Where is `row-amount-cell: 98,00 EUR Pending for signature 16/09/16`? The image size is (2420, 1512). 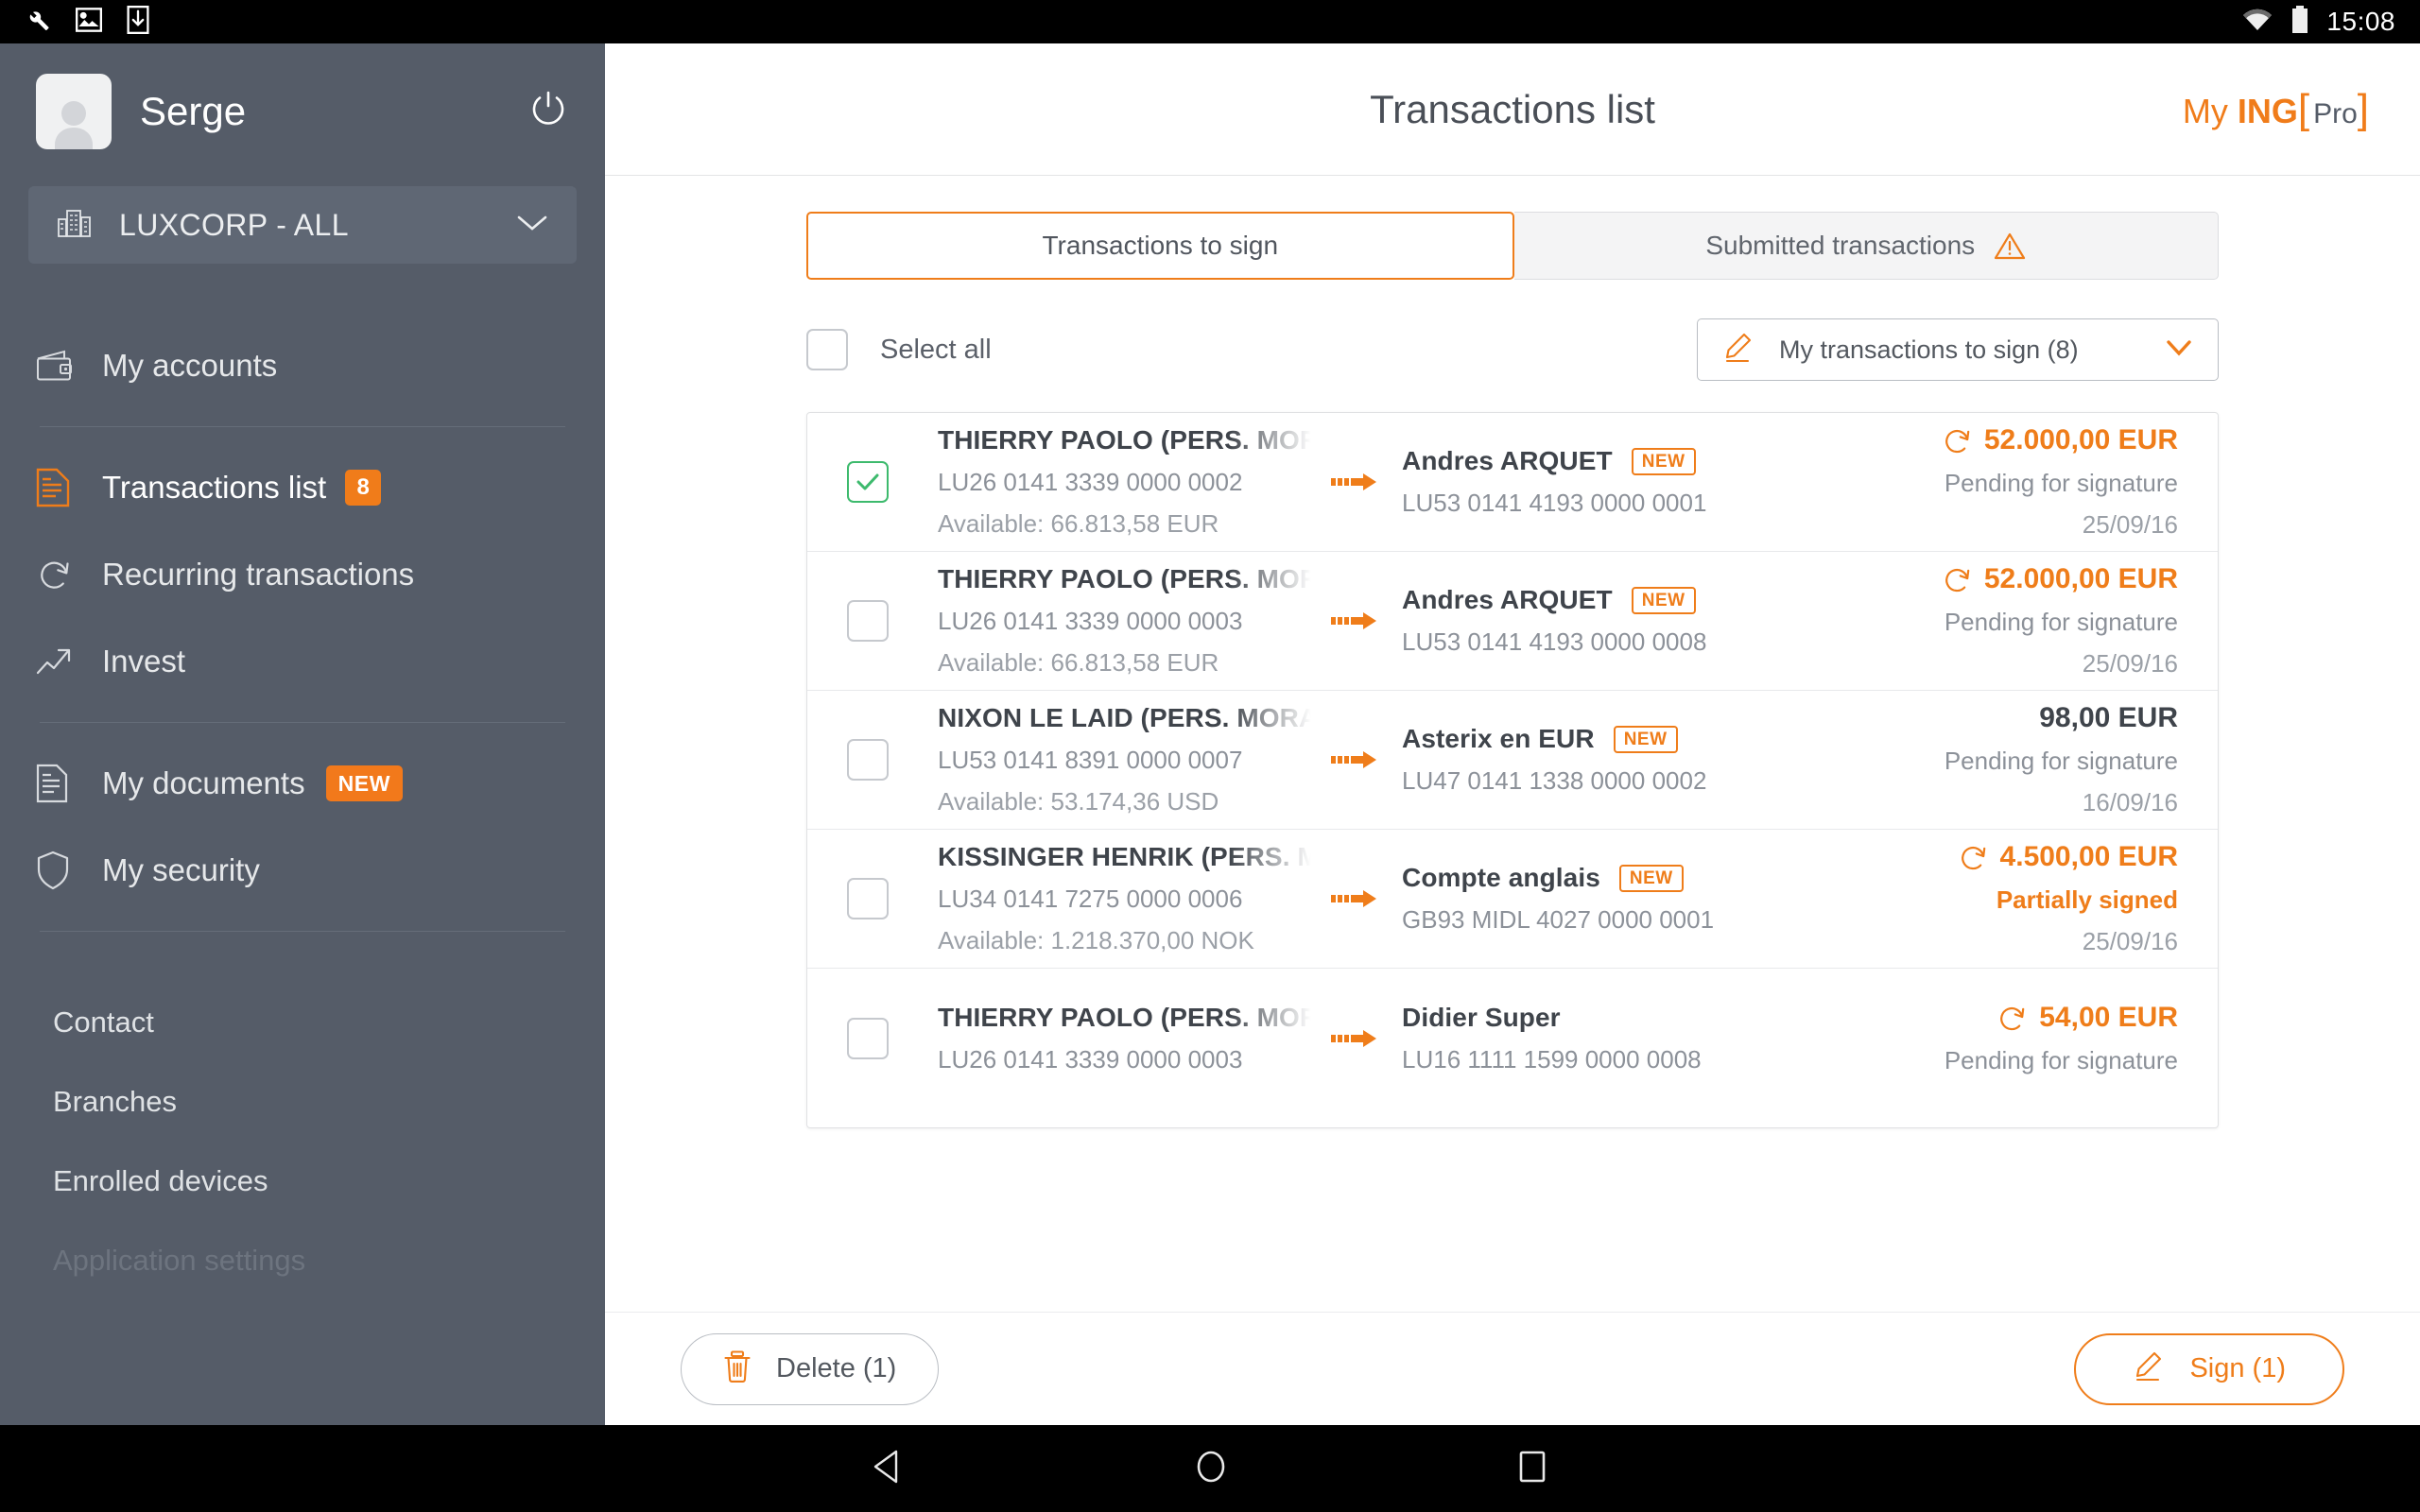
row-amount-cell: 98,00 EUR Pending for signature 16/09/16 is located at coordinates (2022, 759).